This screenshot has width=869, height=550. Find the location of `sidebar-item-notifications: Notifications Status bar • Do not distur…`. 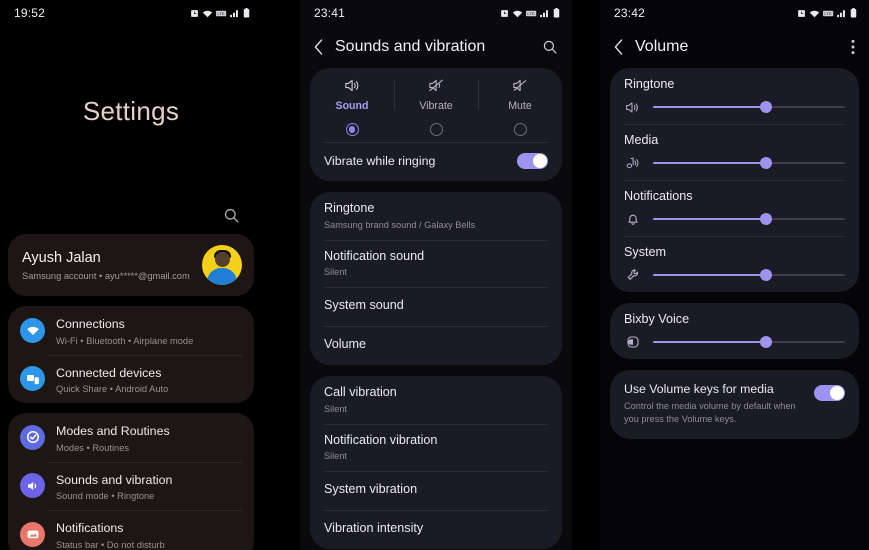

sidebar-item-notifications: Notifications Status bar • Do not distur… is located at coordinates (131, 530).